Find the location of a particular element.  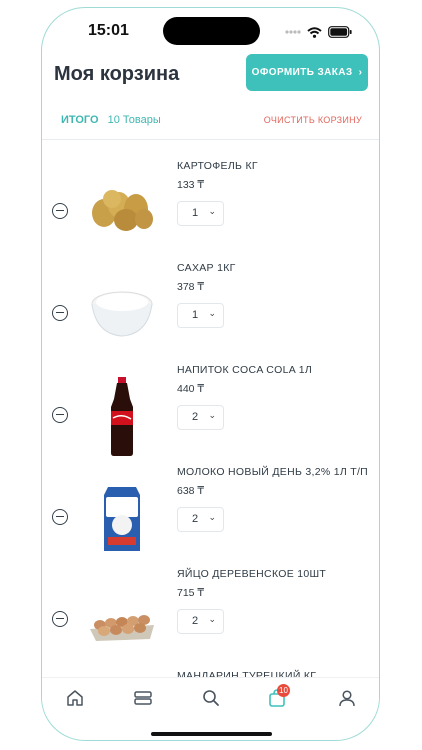

search-icon is located at coordinates (211, 698).